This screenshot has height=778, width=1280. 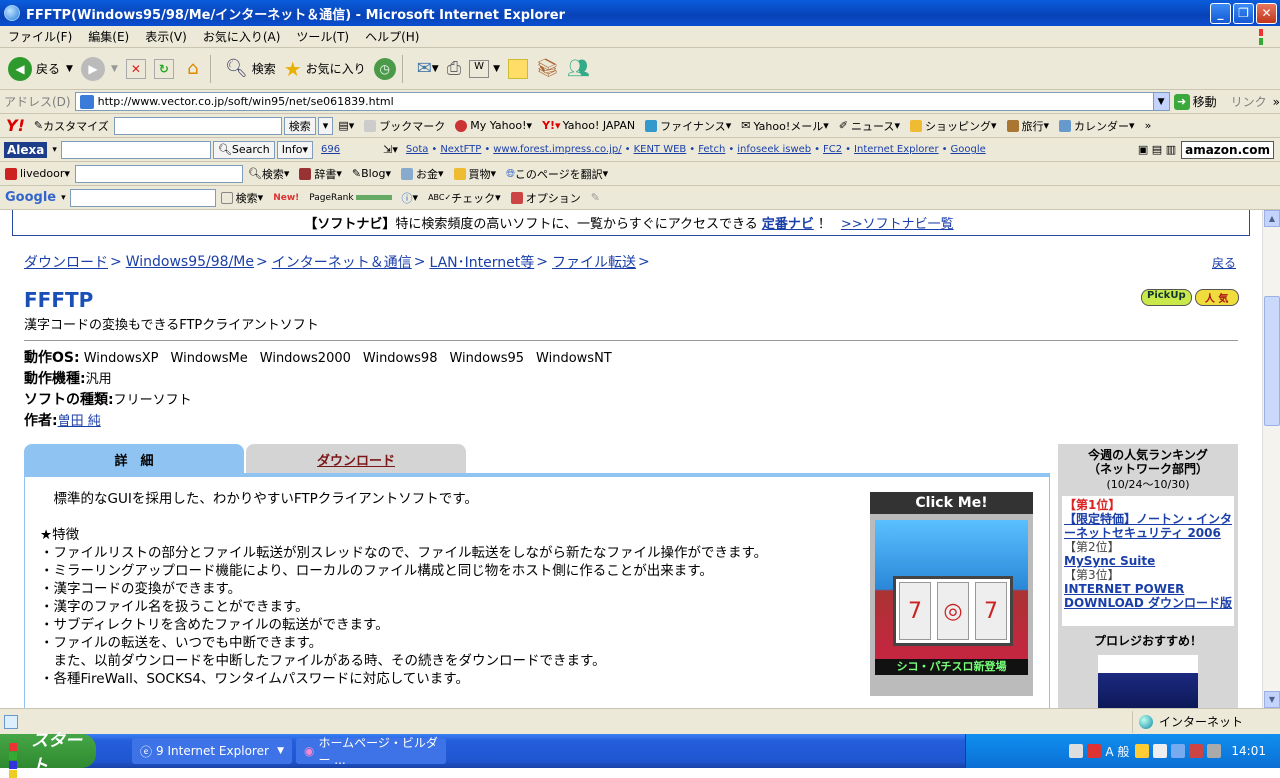 What do you see at coordinates (484, 68) in the screenshot?
I see `edit-button: W ▼` at bounding box center [484, 68].